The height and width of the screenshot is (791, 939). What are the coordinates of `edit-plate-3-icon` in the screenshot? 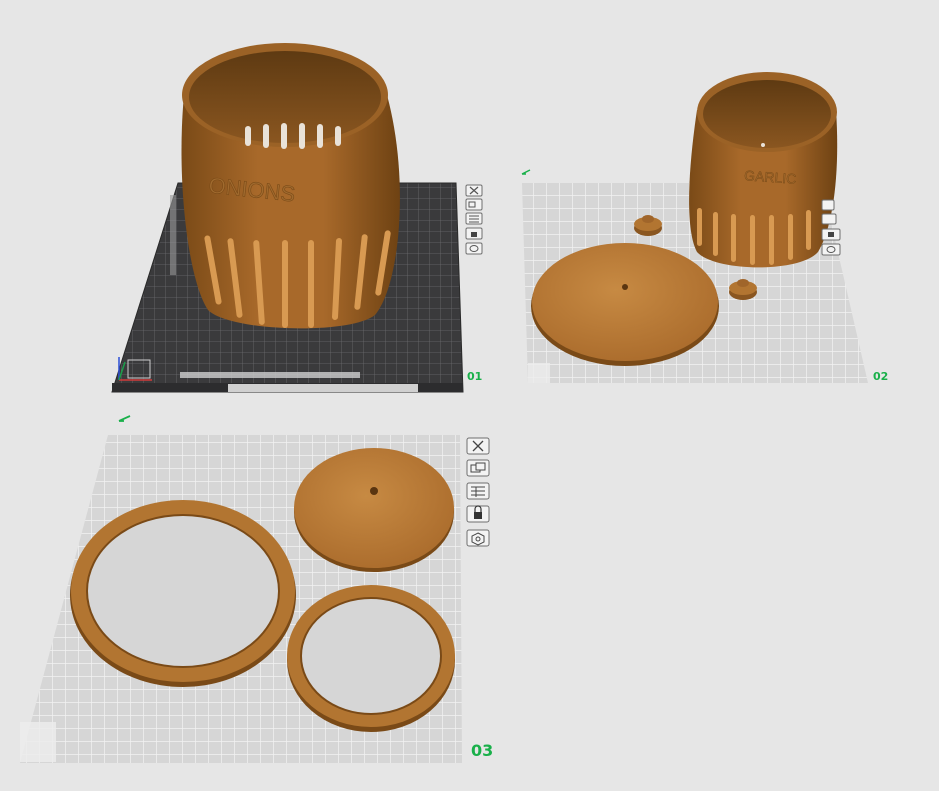 It's located at (124, 418).